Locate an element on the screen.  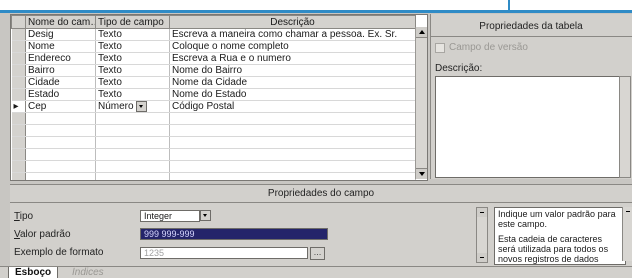
accent-bar is located at coordinates (316, 11).